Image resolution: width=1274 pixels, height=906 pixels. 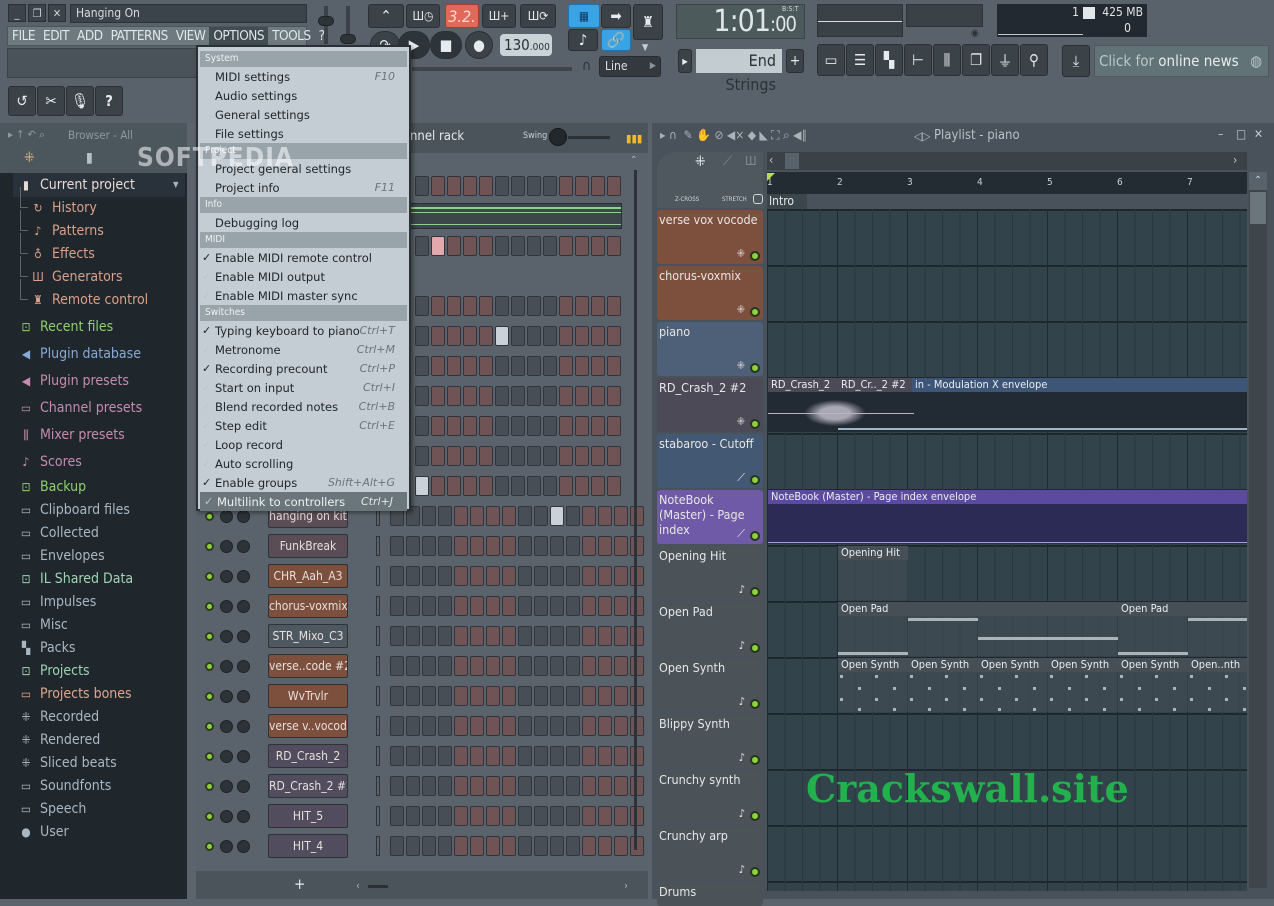 What do you see at coordinates (803, 385) in the screenshot?
I see `audio-clip-rd-crash: RD_Crash_2` at bounding box center [803, 385].